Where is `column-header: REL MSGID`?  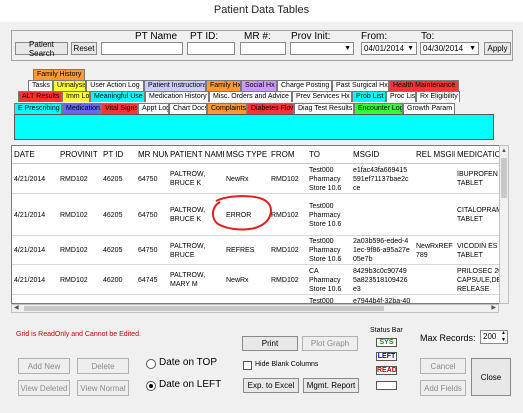 column-header: REL MSGID is located at coordinates (434, 155).